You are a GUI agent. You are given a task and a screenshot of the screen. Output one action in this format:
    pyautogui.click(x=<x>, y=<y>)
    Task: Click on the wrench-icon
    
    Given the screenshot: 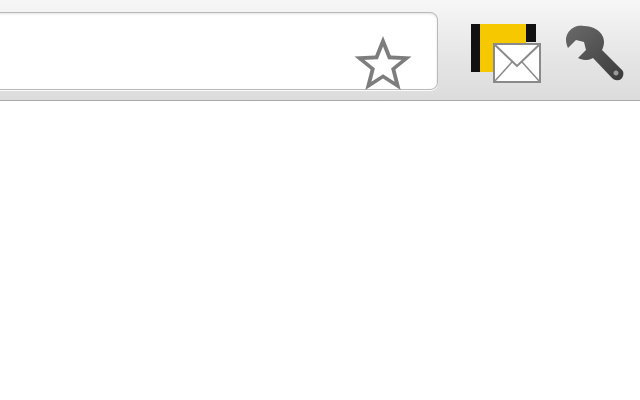 What is the action you would take?
    pyautogui.click(x=593, y=52)
    